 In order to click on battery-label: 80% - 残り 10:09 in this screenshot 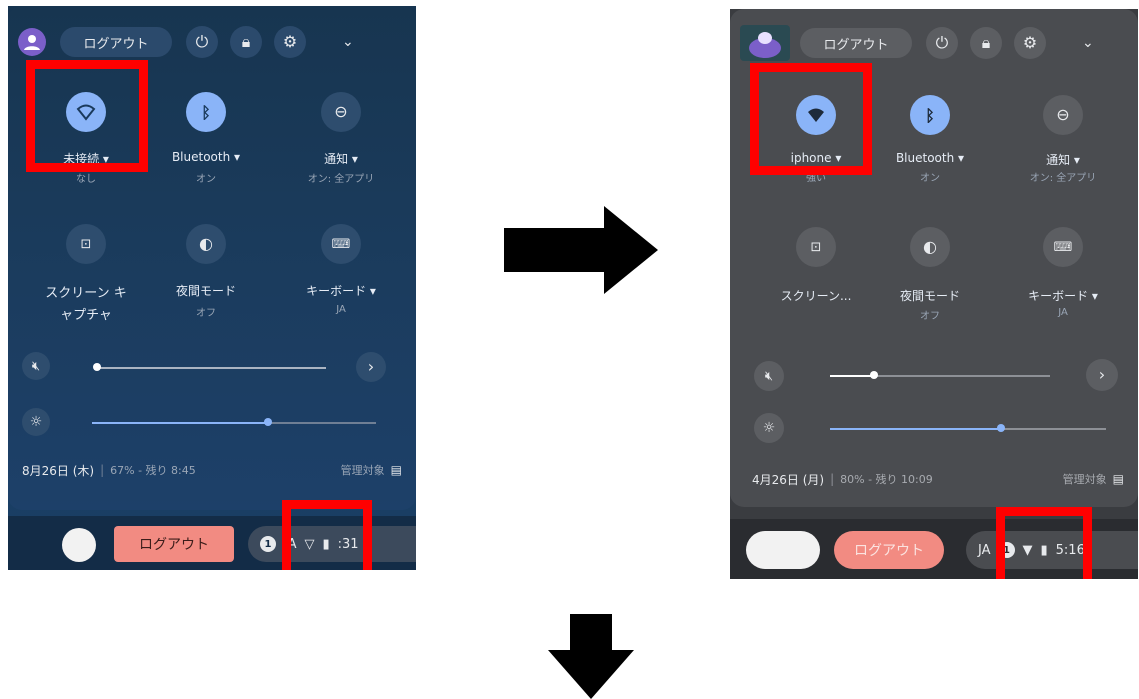, I will do `click(886, 479)`.